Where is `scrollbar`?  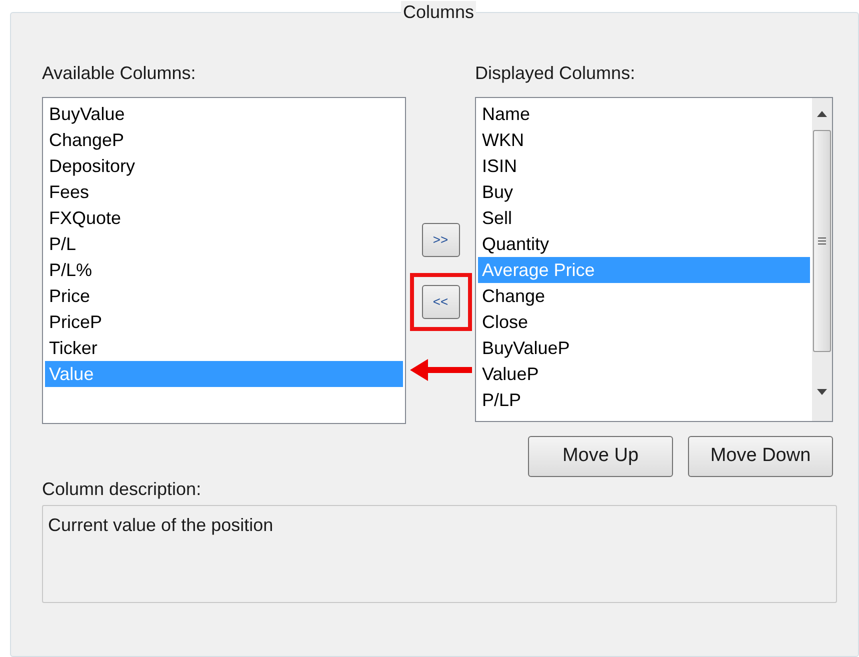
scrollbar is located at coordinates (822, 259).